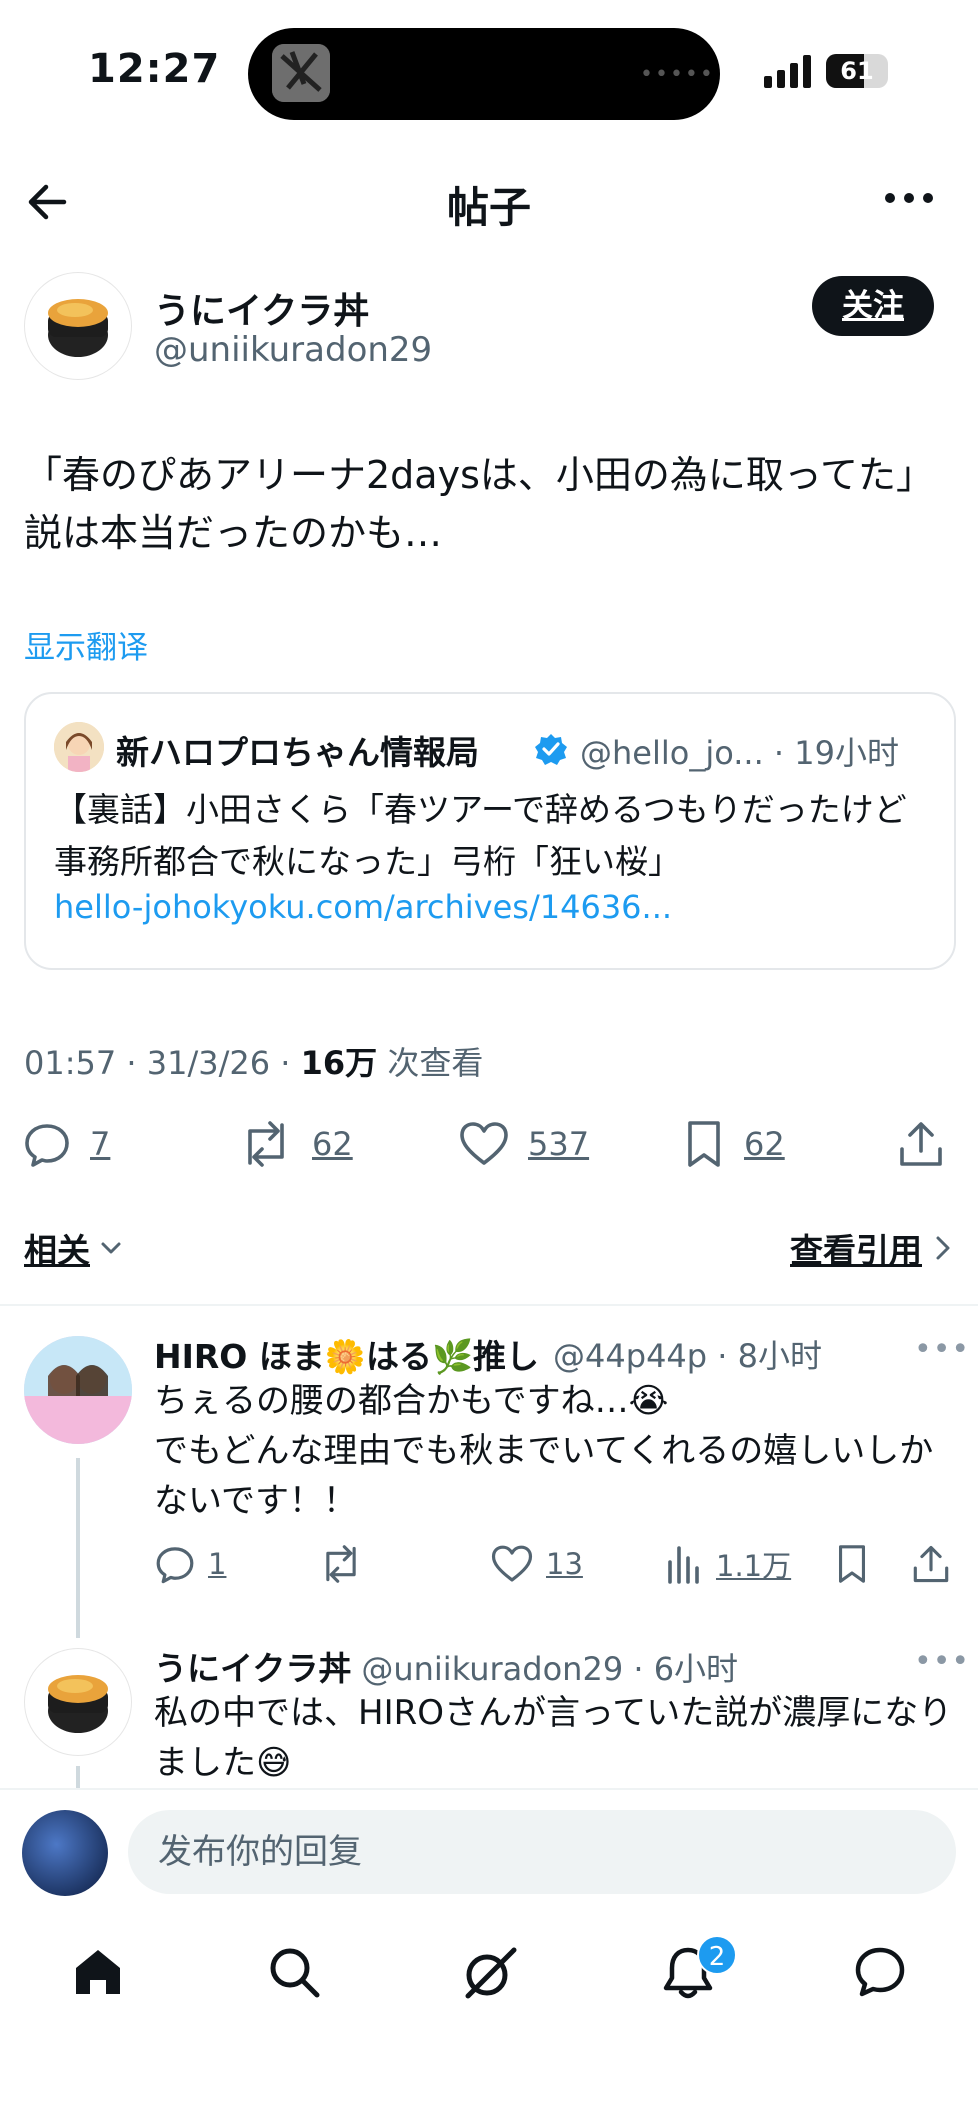  What do you see at coordinates (162, 1063) in the screenshot?
I see `post-timestamp: 01:57 · 31/3/26 ·` at bounding box center [162, 1063].